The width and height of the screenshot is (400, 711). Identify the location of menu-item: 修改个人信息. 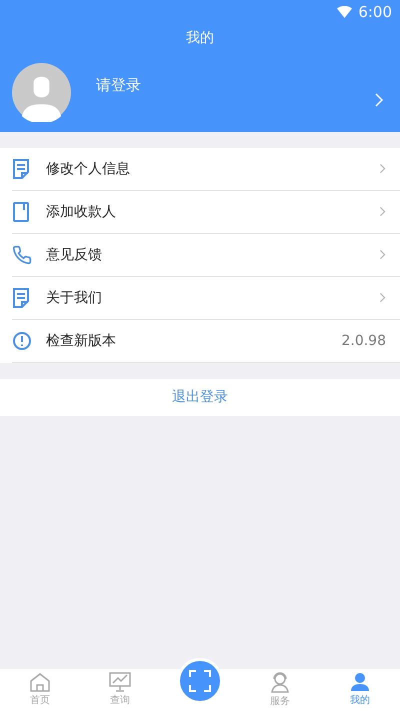
(206, 169).